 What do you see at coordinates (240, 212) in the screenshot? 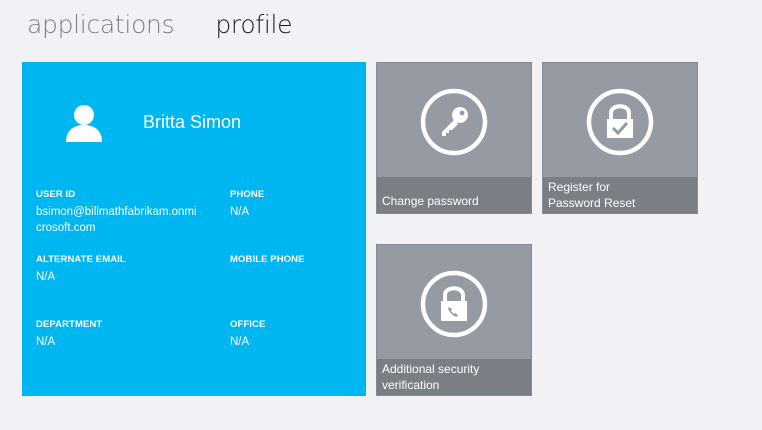
I see `phone-value: N/A` at bounding box center [240, 212].